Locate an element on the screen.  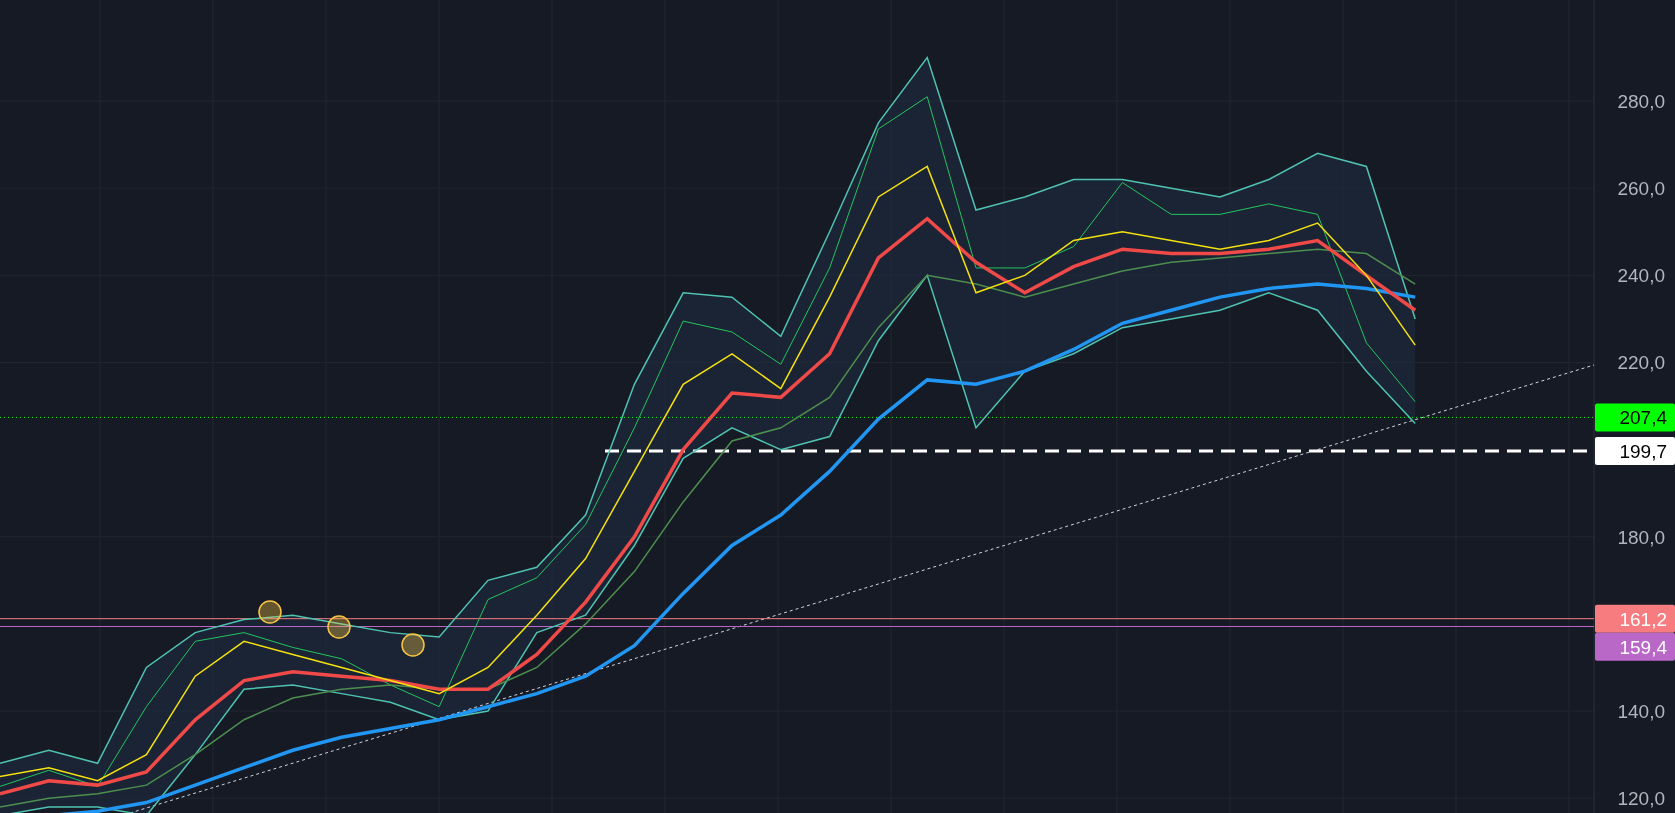
axis-label: 120,0 is located at coordinates (1641, 799).